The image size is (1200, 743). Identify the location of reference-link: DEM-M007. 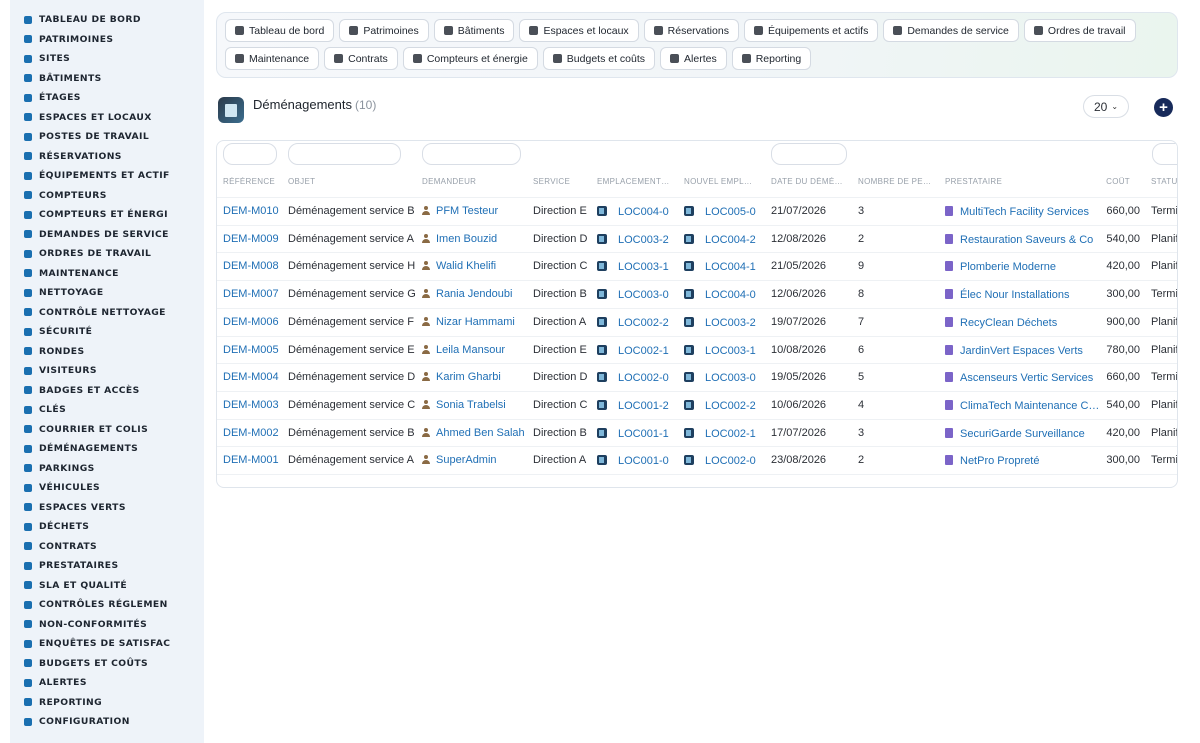
(254, 294).